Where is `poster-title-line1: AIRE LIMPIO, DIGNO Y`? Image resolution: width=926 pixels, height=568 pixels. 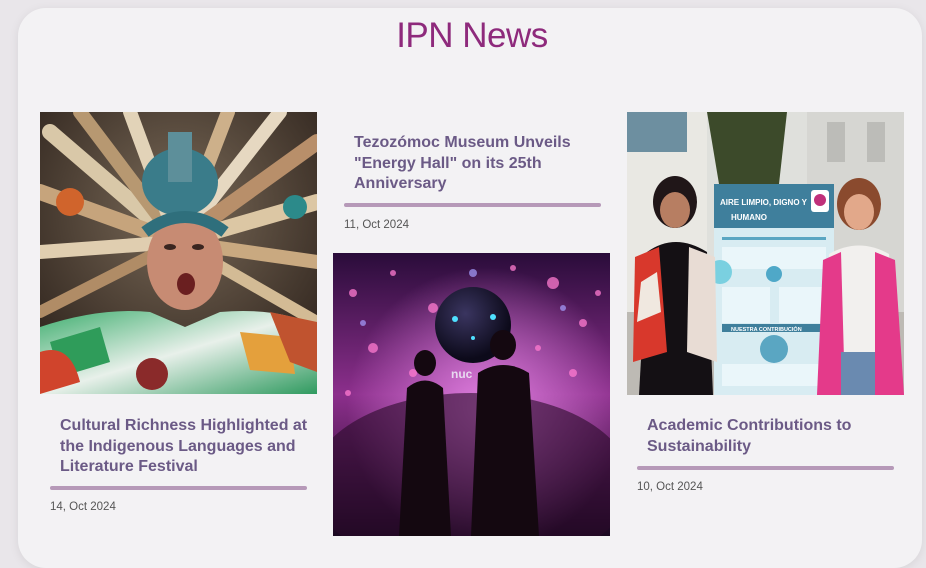 poster-title-line1: AIRE LIMPIO, DIGNO Y is located at coordinates (764, 202).